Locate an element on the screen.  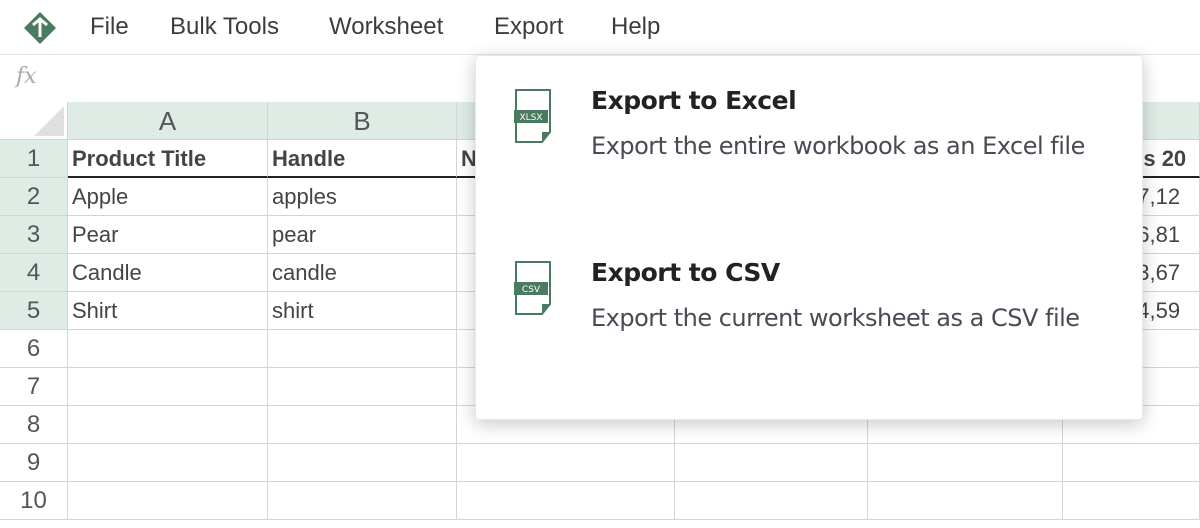
csv-badge: CSV is located at coordinates (531, 290).